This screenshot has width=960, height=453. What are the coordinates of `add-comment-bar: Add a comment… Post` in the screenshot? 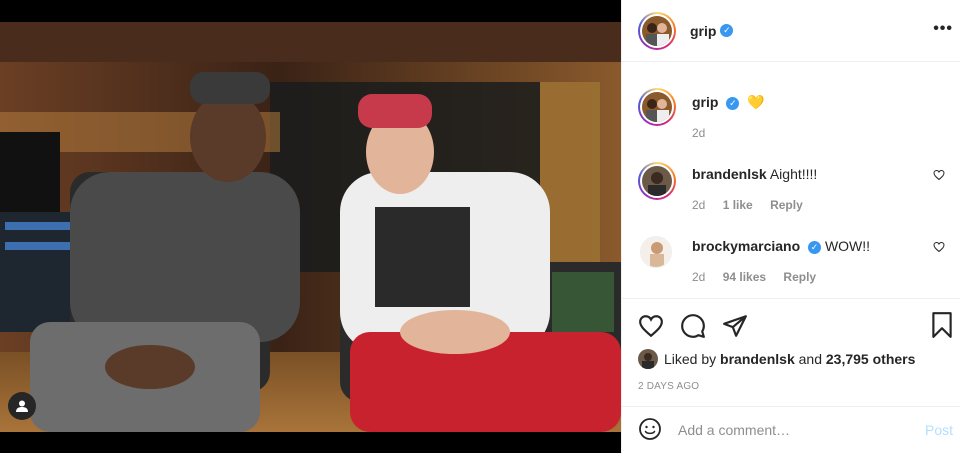 It's located at (791, 429).